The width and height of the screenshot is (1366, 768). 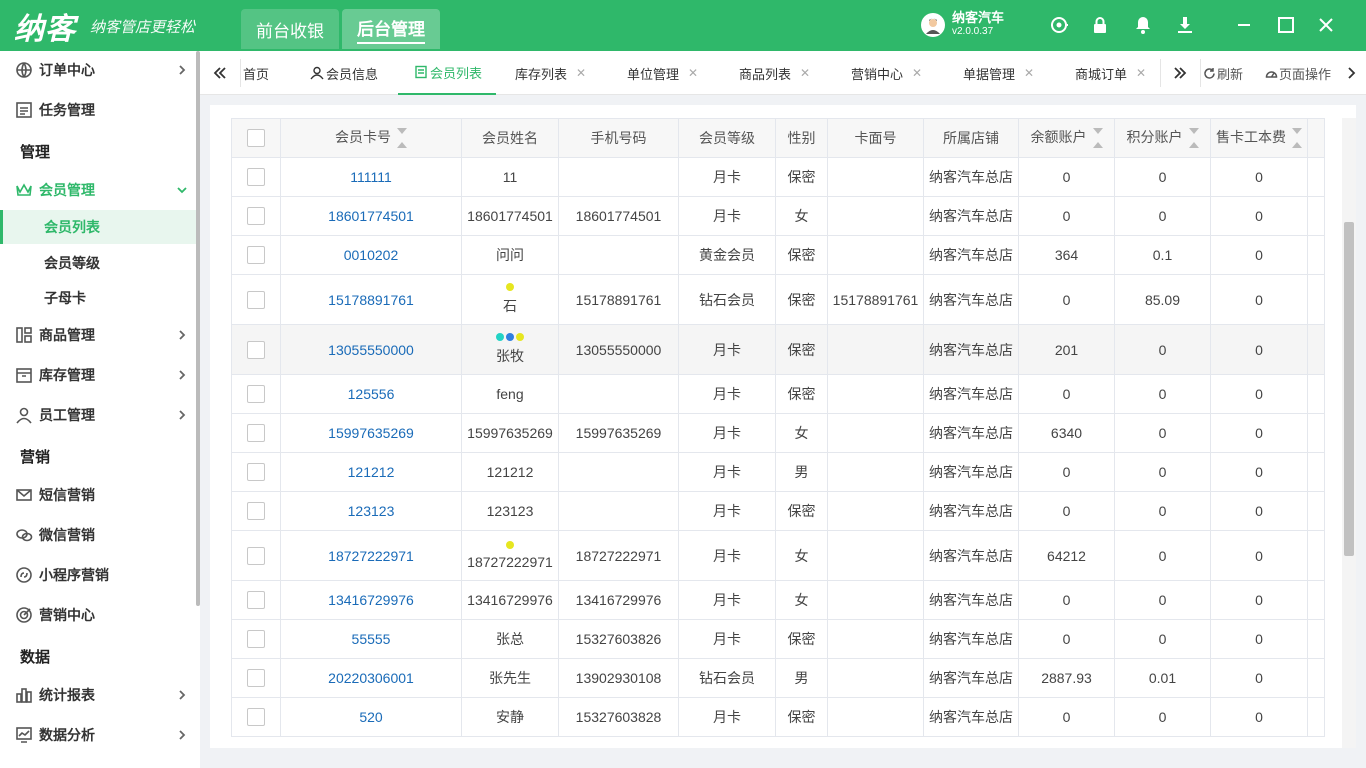 I want to click on column-header: 会员卡号, so click(x=371, y=138).